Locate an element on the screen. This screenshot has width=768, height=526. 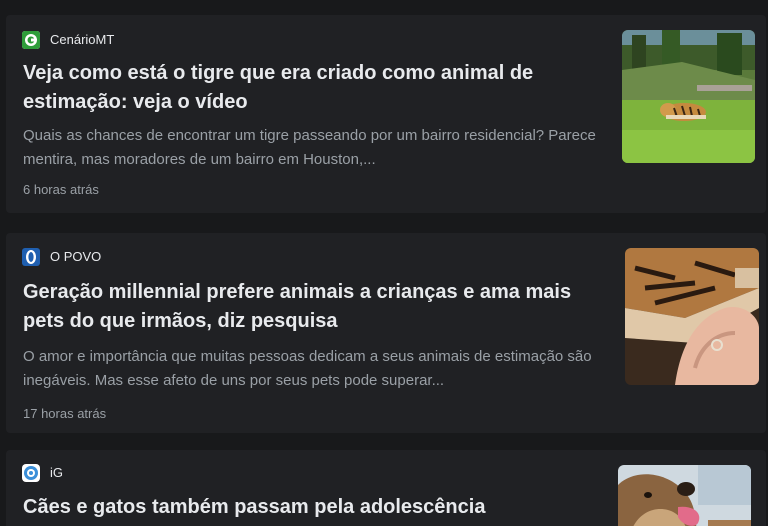
news-source: CenárioMT is located at coordinates (68, 40).